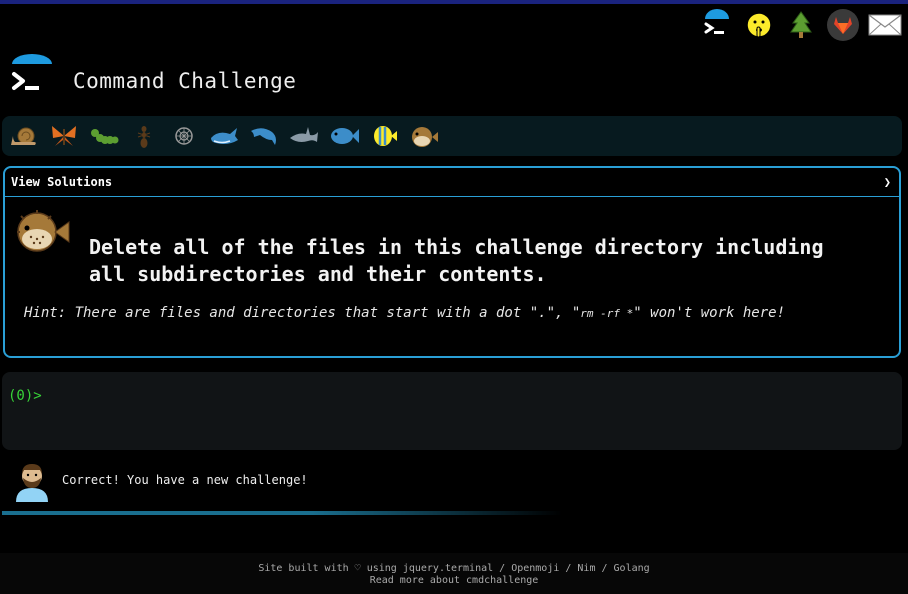  Describe the element at coordinates (104, 136) in the screenshot. I see `caterpillar-icon` at that location.